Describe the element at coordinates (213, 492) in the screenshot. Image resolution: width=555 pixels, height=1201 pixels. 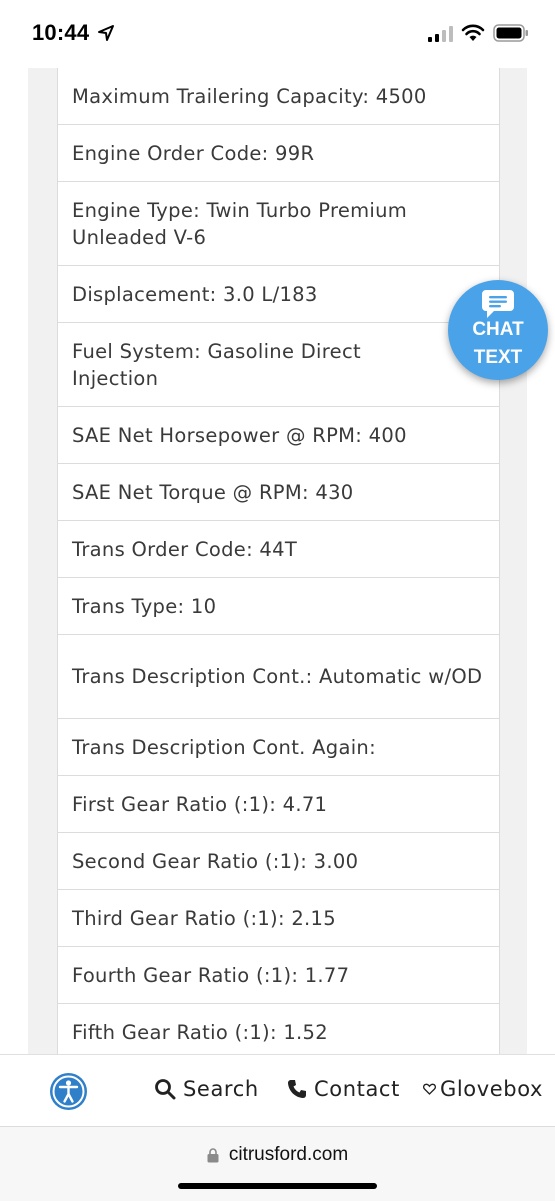
I see `spec-text: SAE Net Torque @ RPM: 430` at that location.